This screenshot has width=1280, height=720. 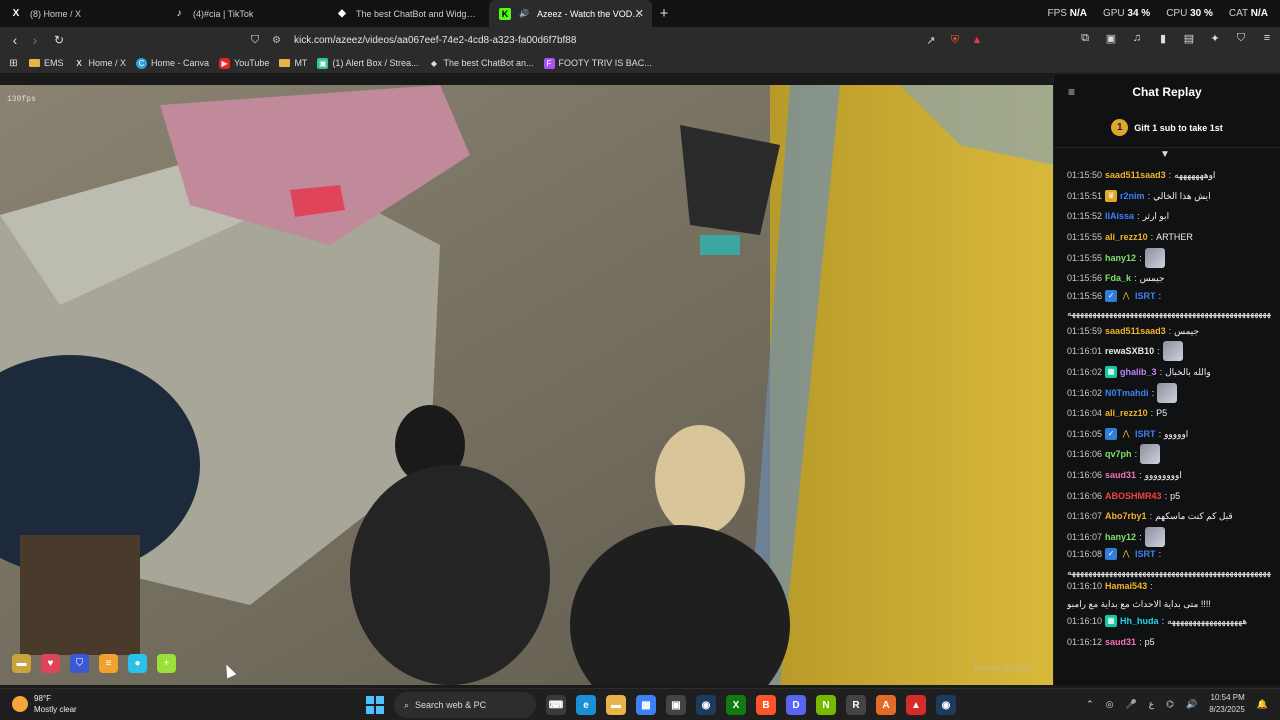 What do you see at coordinates (796, 705) in the screenshot?
I see `discord-icon: D` at bounding box center [796, 705].